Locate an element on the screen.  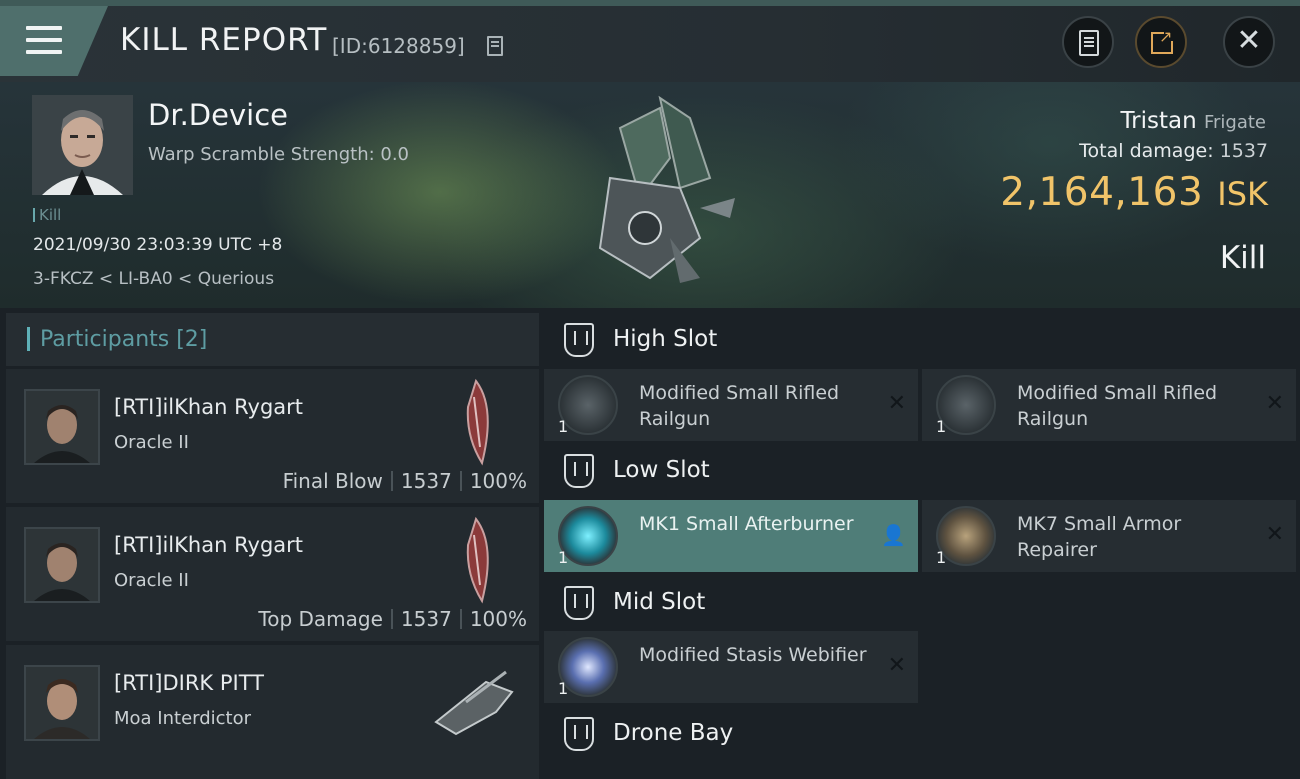
low-slot-icon is located at coordinates (579, 471).